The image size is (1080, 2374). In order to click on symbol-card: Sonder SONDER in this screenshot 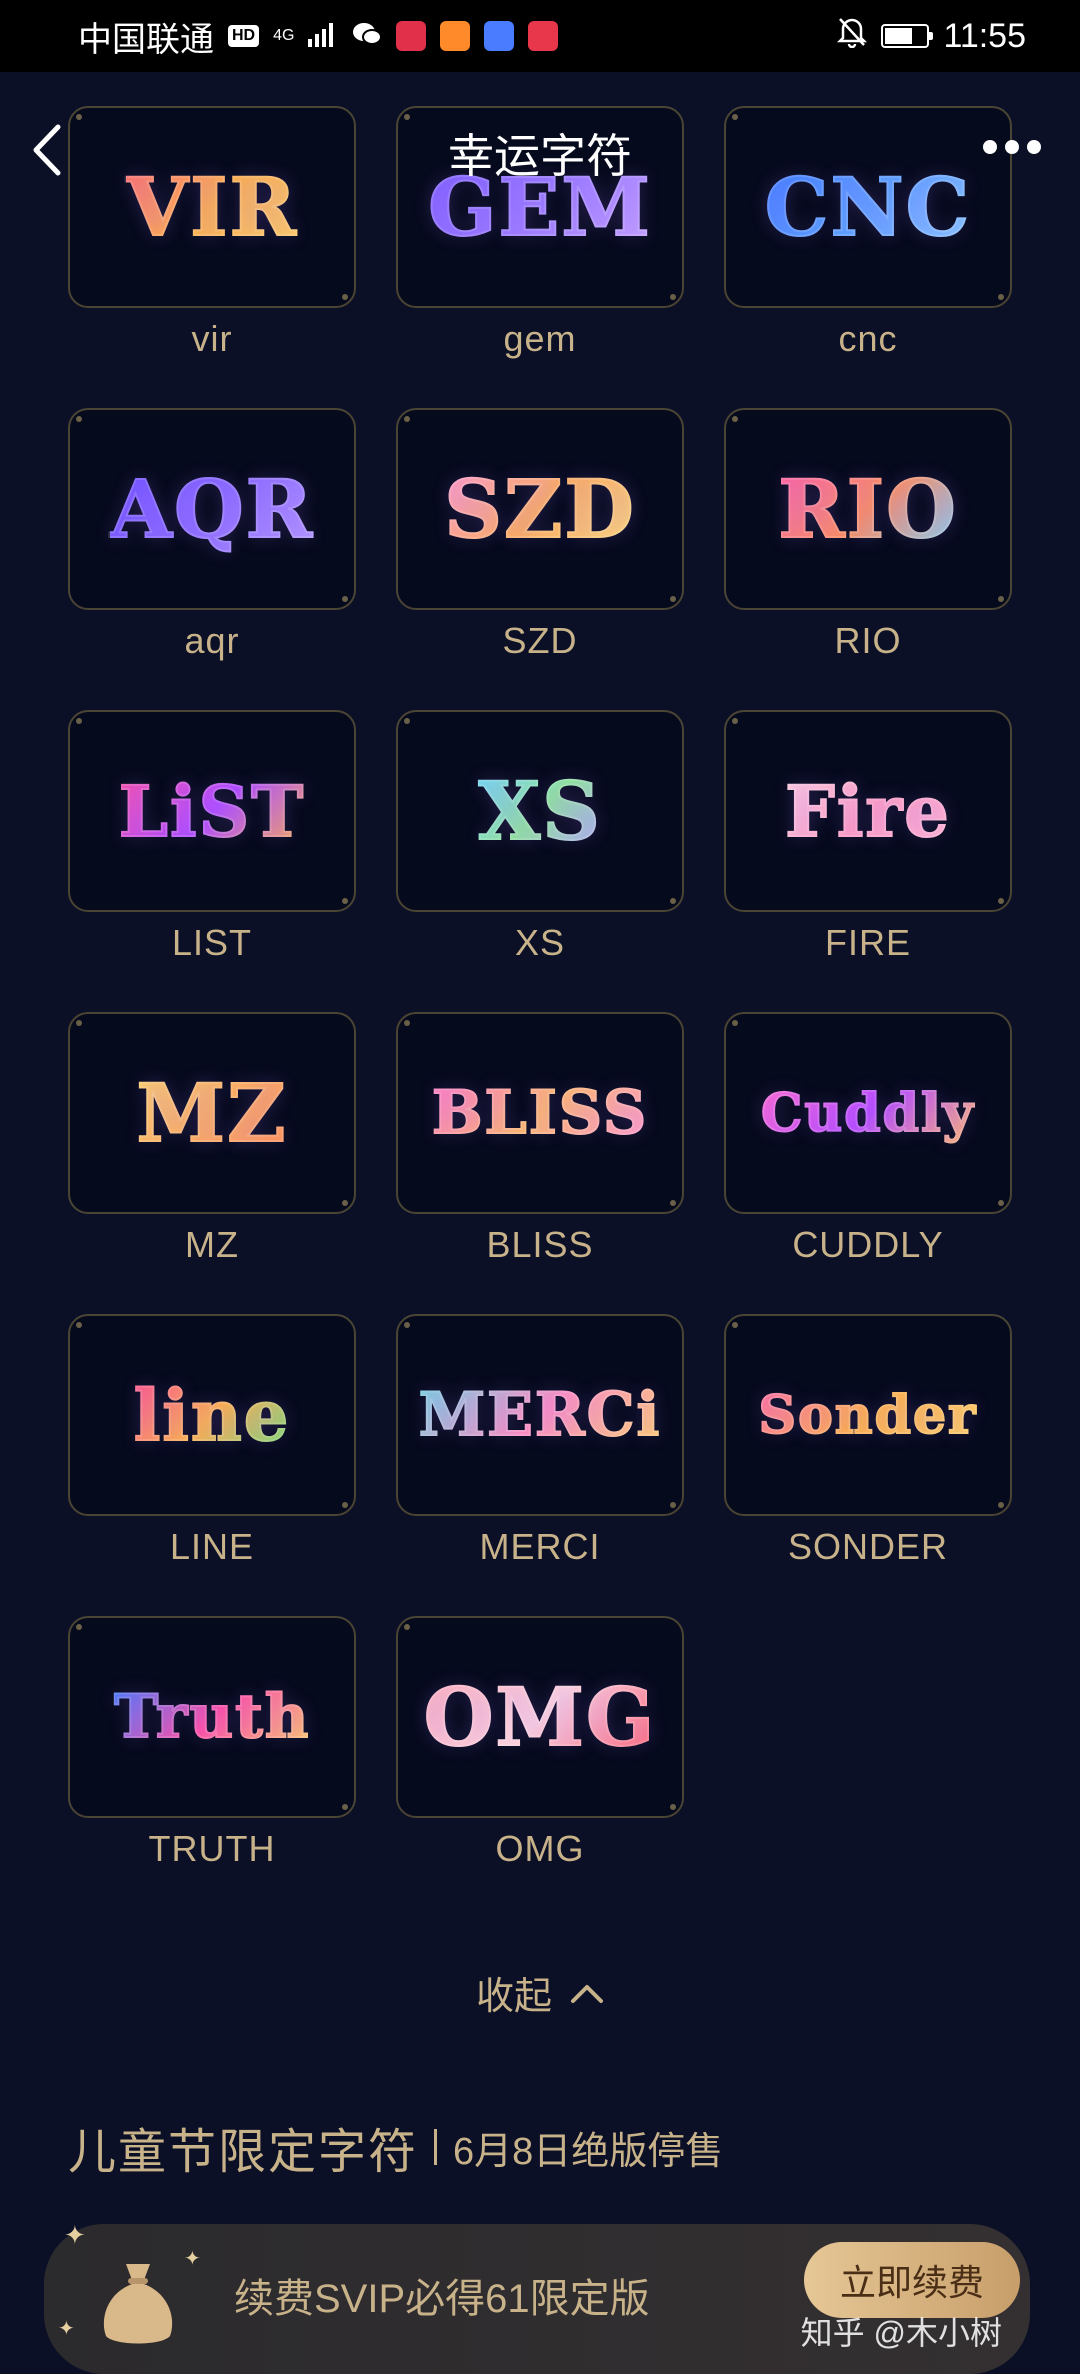, I will do `click(868, 1465)`.